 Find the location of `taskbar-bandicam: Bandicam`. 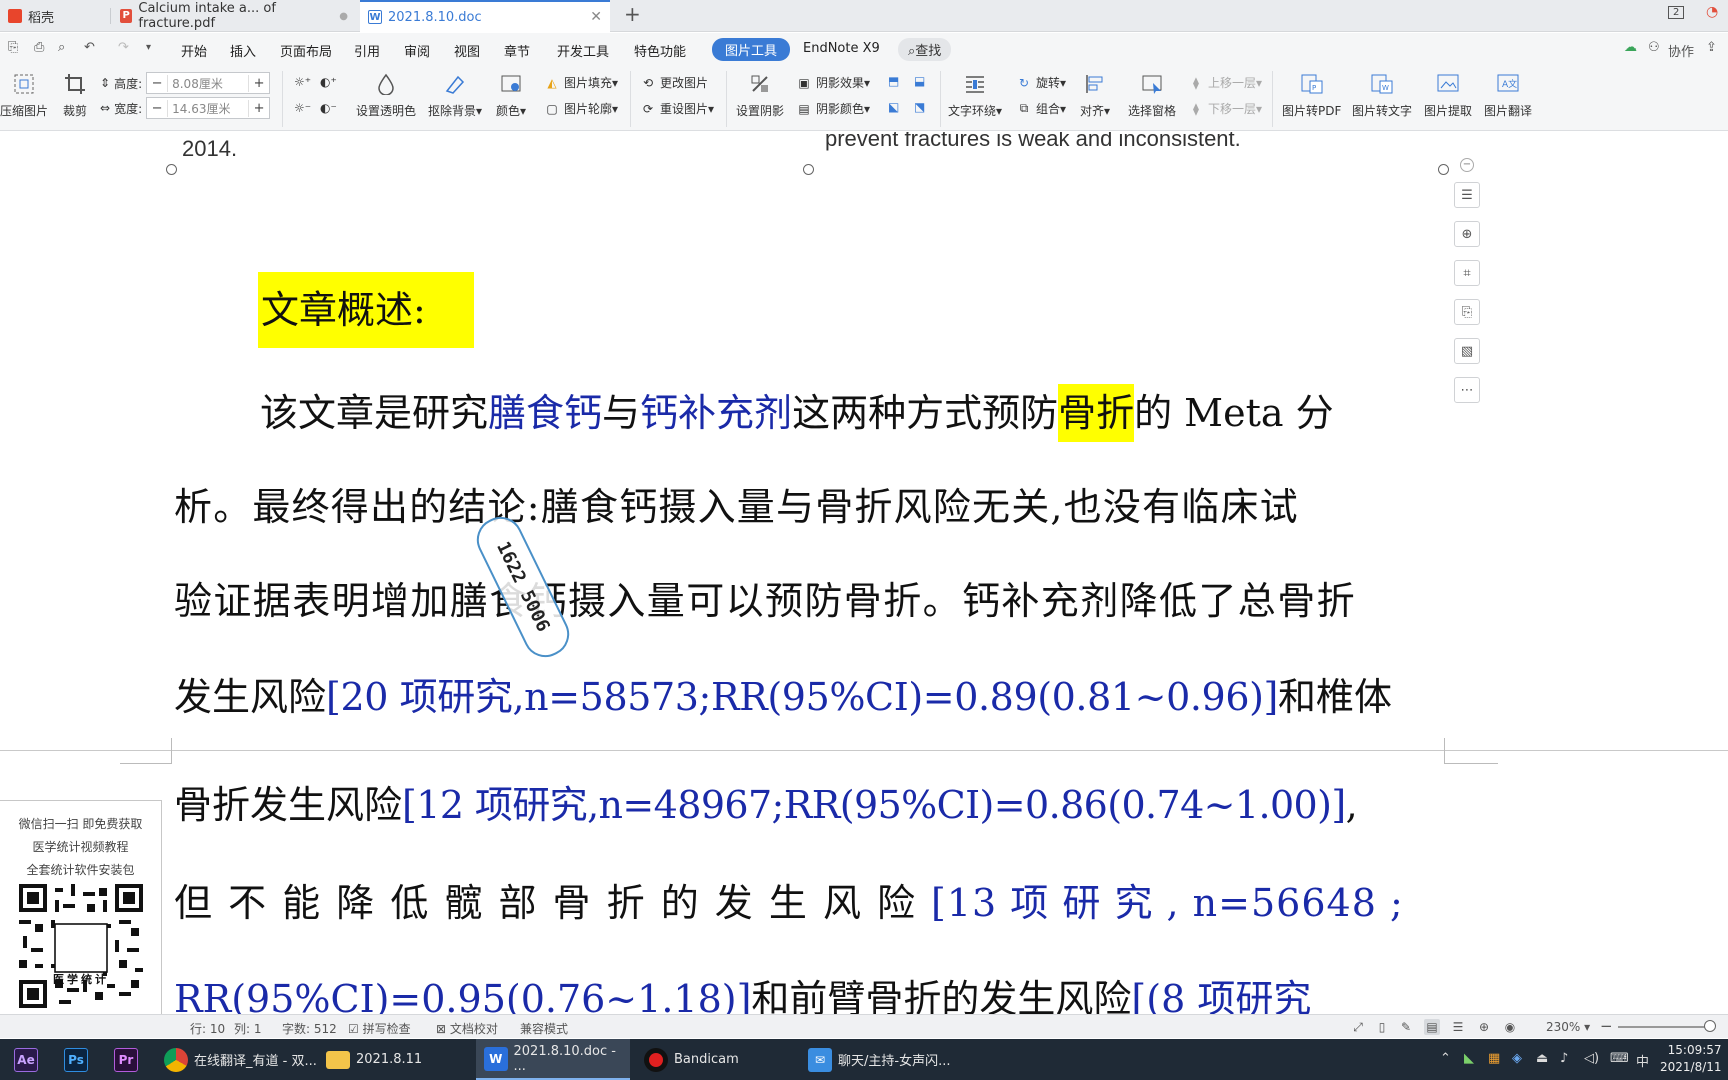

taskbar-bandicam: Bandicam is located at coordinates (715, 1059).